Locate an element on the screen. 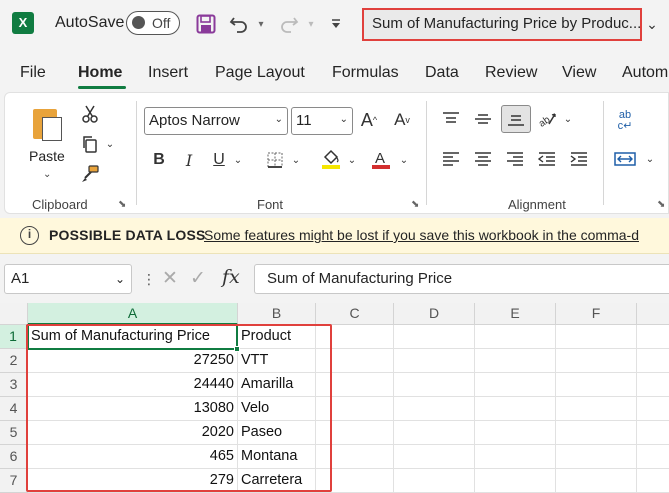  cancel-icon: ✕ is located at coordinates (170, 278).